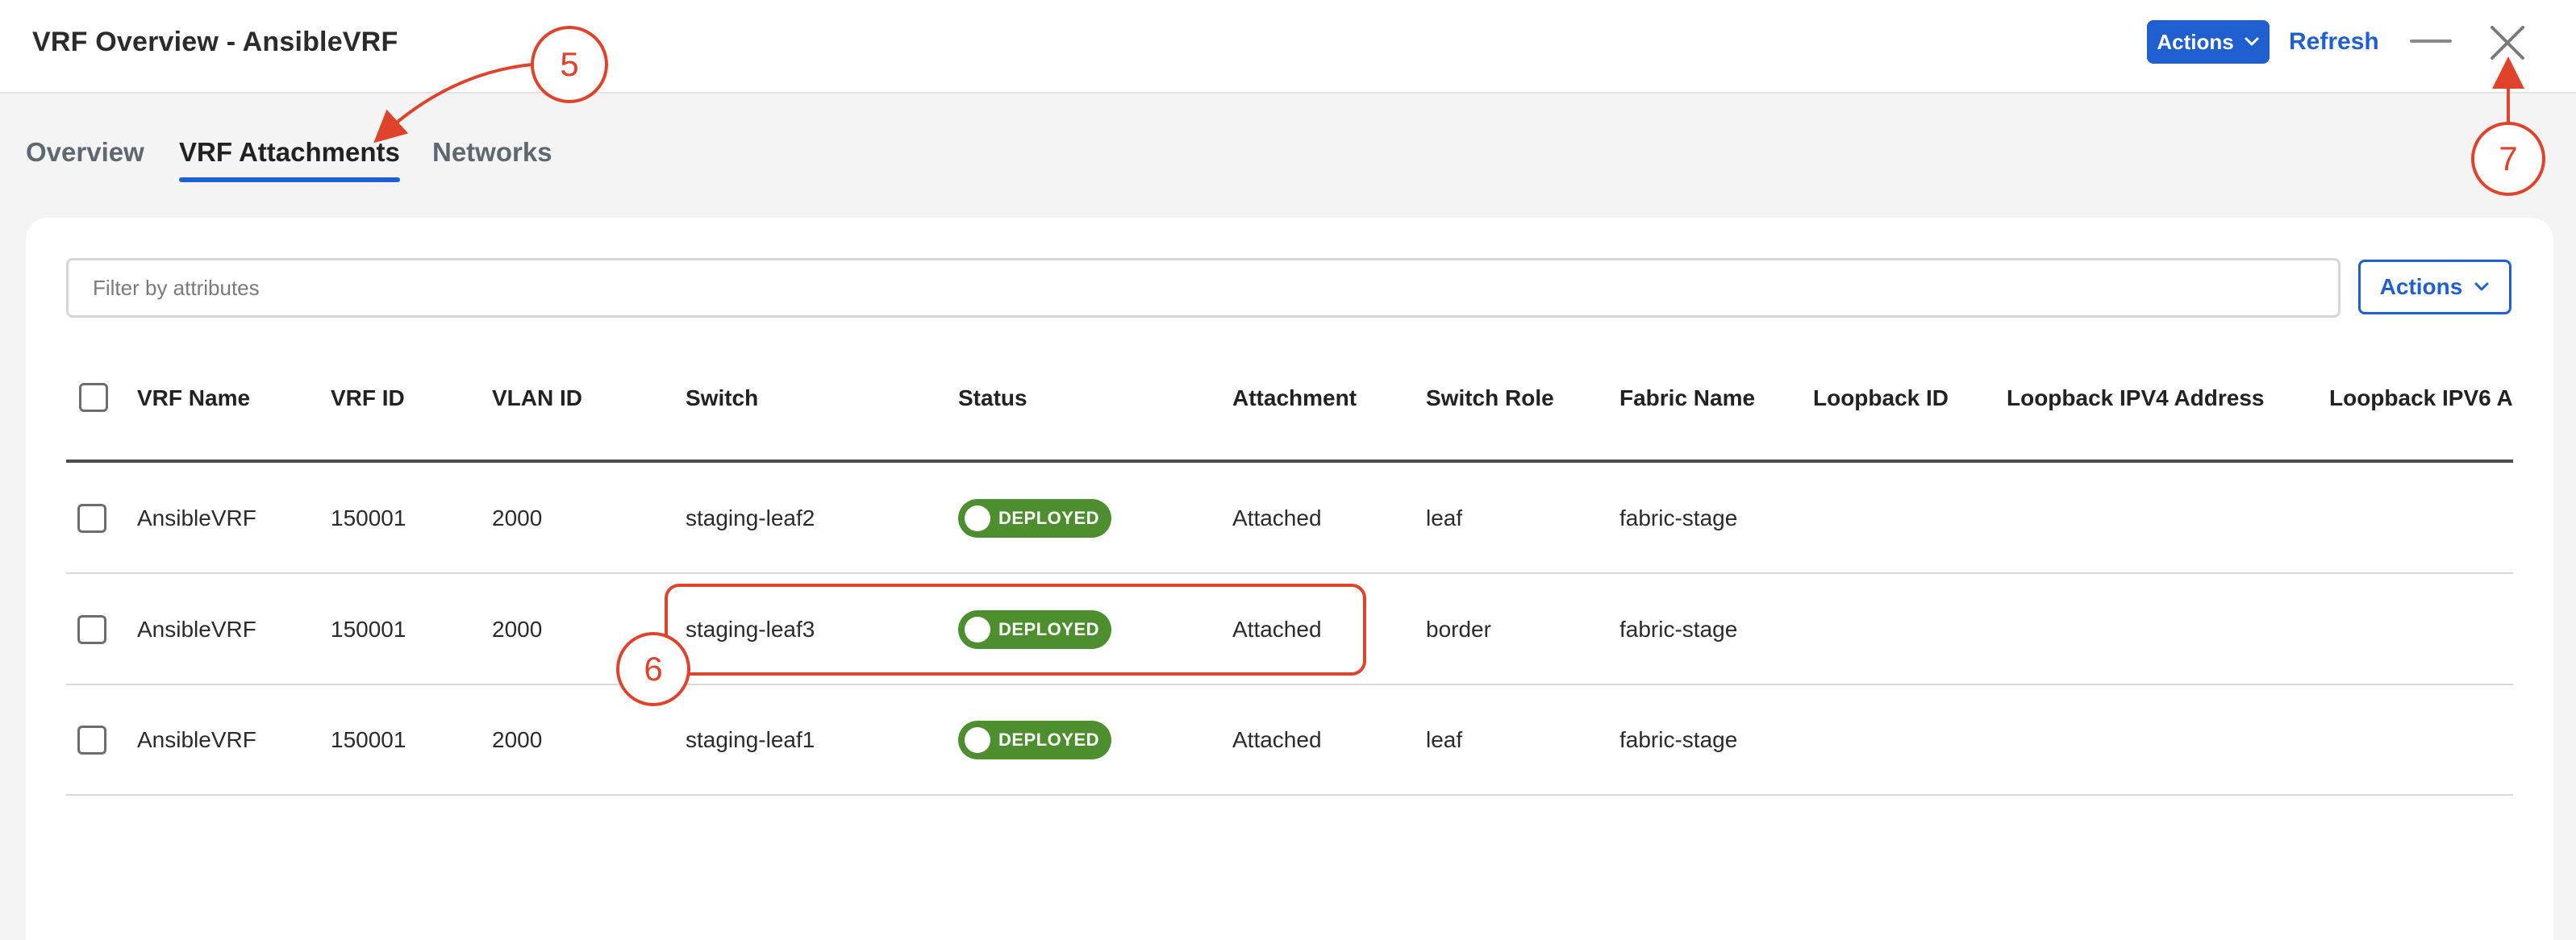 This screenshot has height=940, width=2576. Describe the element at coordinates (289, 179) in the screenshot. I see `active-tab-indicator` at that location.